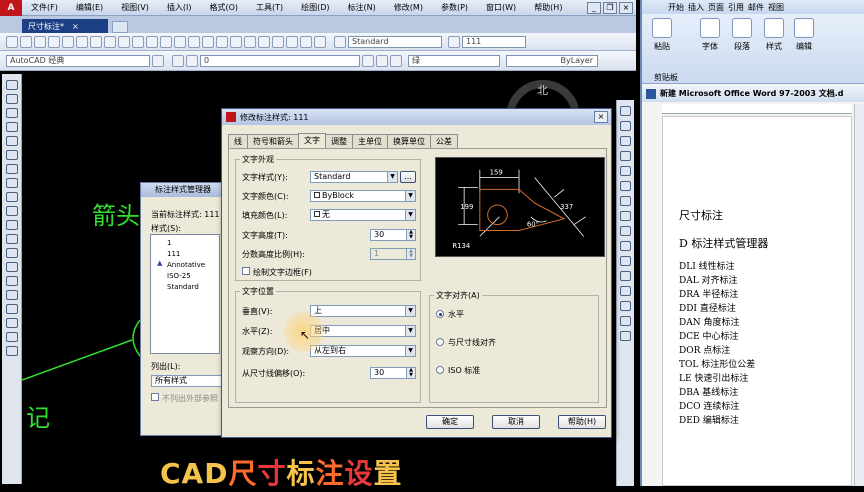 This screenshot has height=492, width=864. Describe the element at coordinates (625, 291) in the screenshot. I see `join-icon` at that location.